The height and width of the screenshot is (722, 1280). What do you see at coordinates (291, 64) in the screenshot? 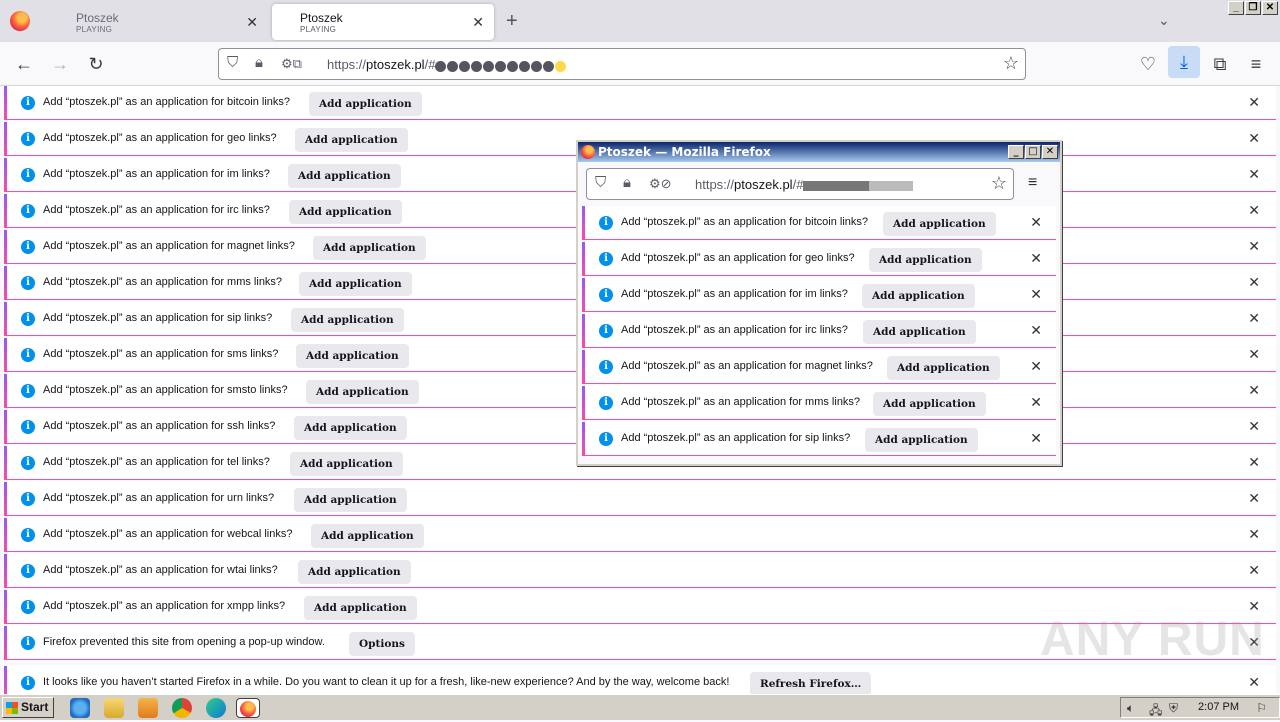
I see `permissions-icon: ⚙⧉` at bounding box center [291, 64].